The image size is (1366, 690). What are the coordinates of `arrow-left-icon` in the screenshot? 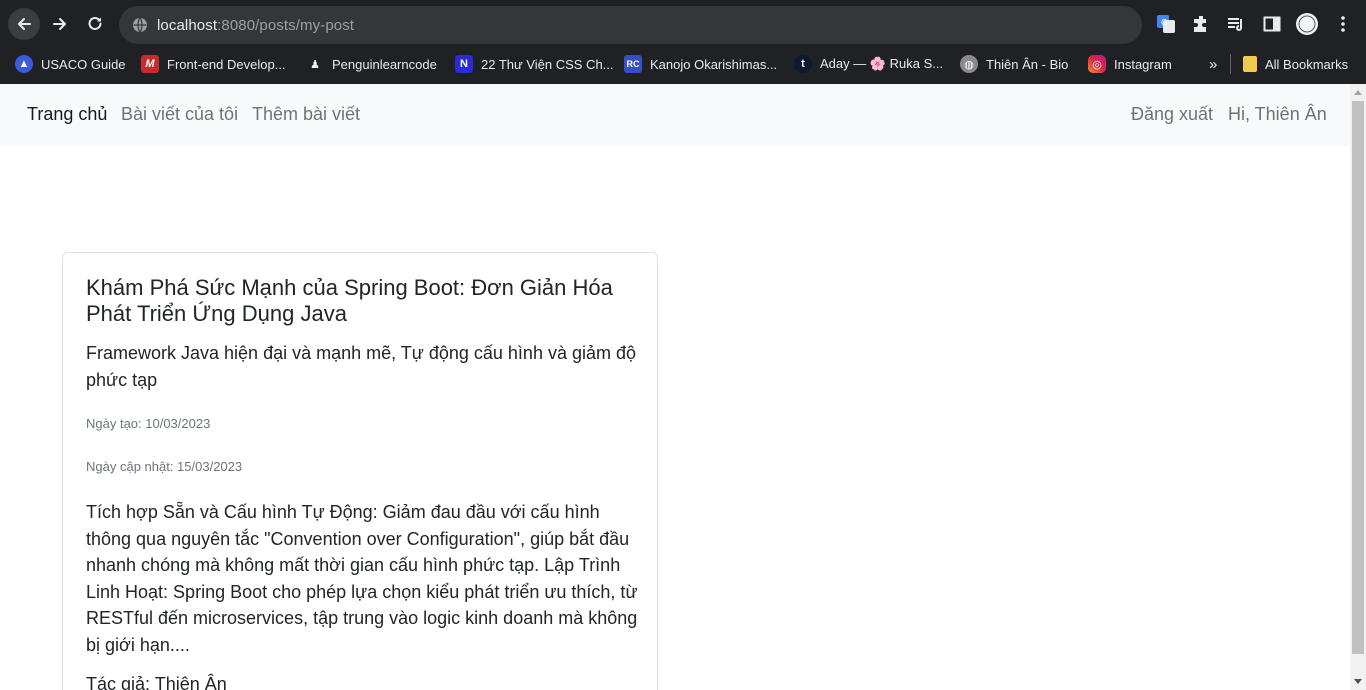 It's located at (24, 24).